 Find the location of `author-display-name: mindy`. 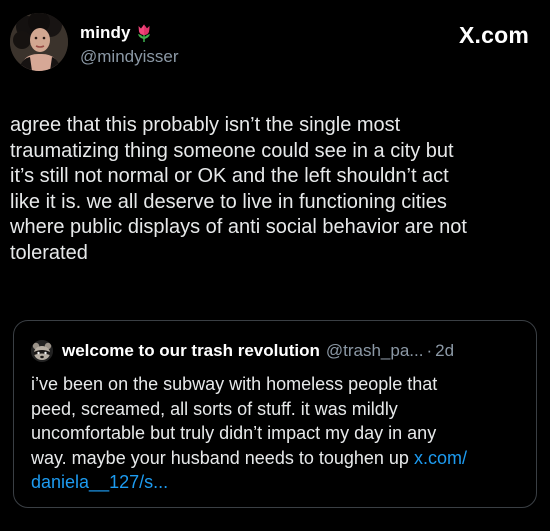

author-display-name: mindy is located at coordinates (105, 33).